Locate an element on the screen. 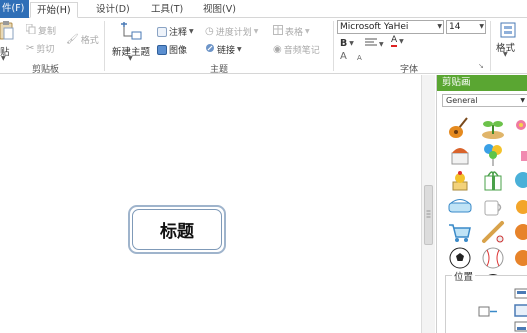 This screenshot has width=527, height=333. cupcake-icon is located at coordinates (460, 154).